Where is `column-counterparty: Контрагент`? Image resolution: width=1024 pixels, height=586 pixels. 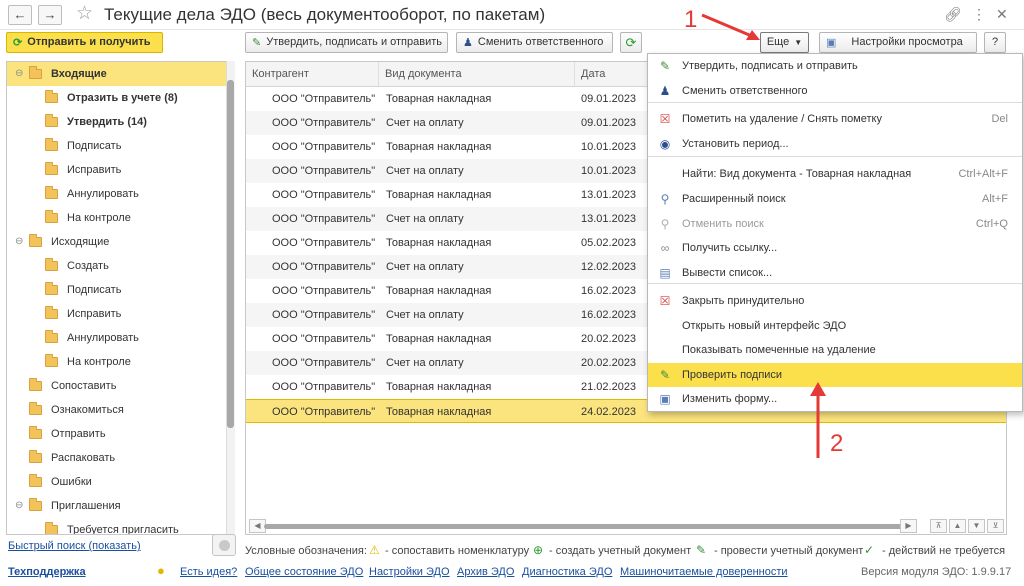 column-counterparty: Контрагент is located at coordinates (312, 74).